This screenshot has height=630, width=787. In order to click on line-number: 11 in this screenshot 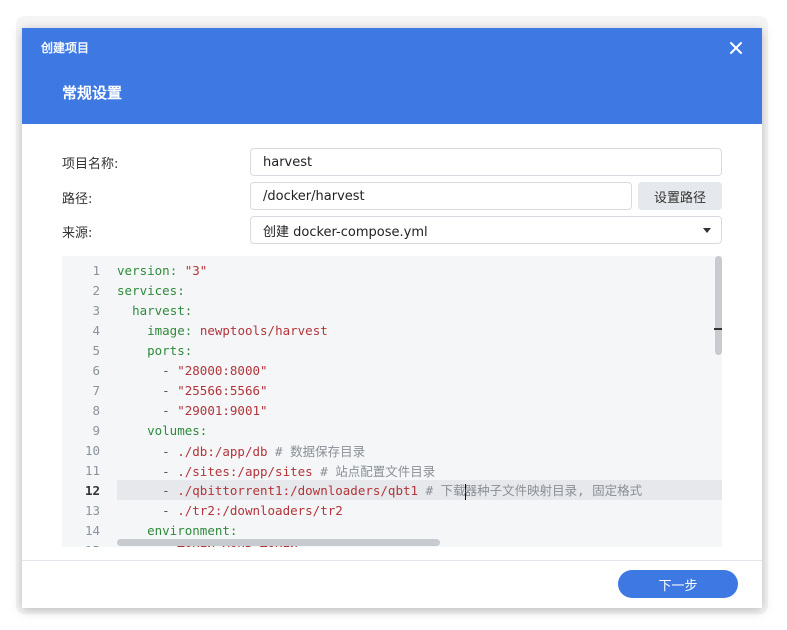, I will do `click(92, 470)`.